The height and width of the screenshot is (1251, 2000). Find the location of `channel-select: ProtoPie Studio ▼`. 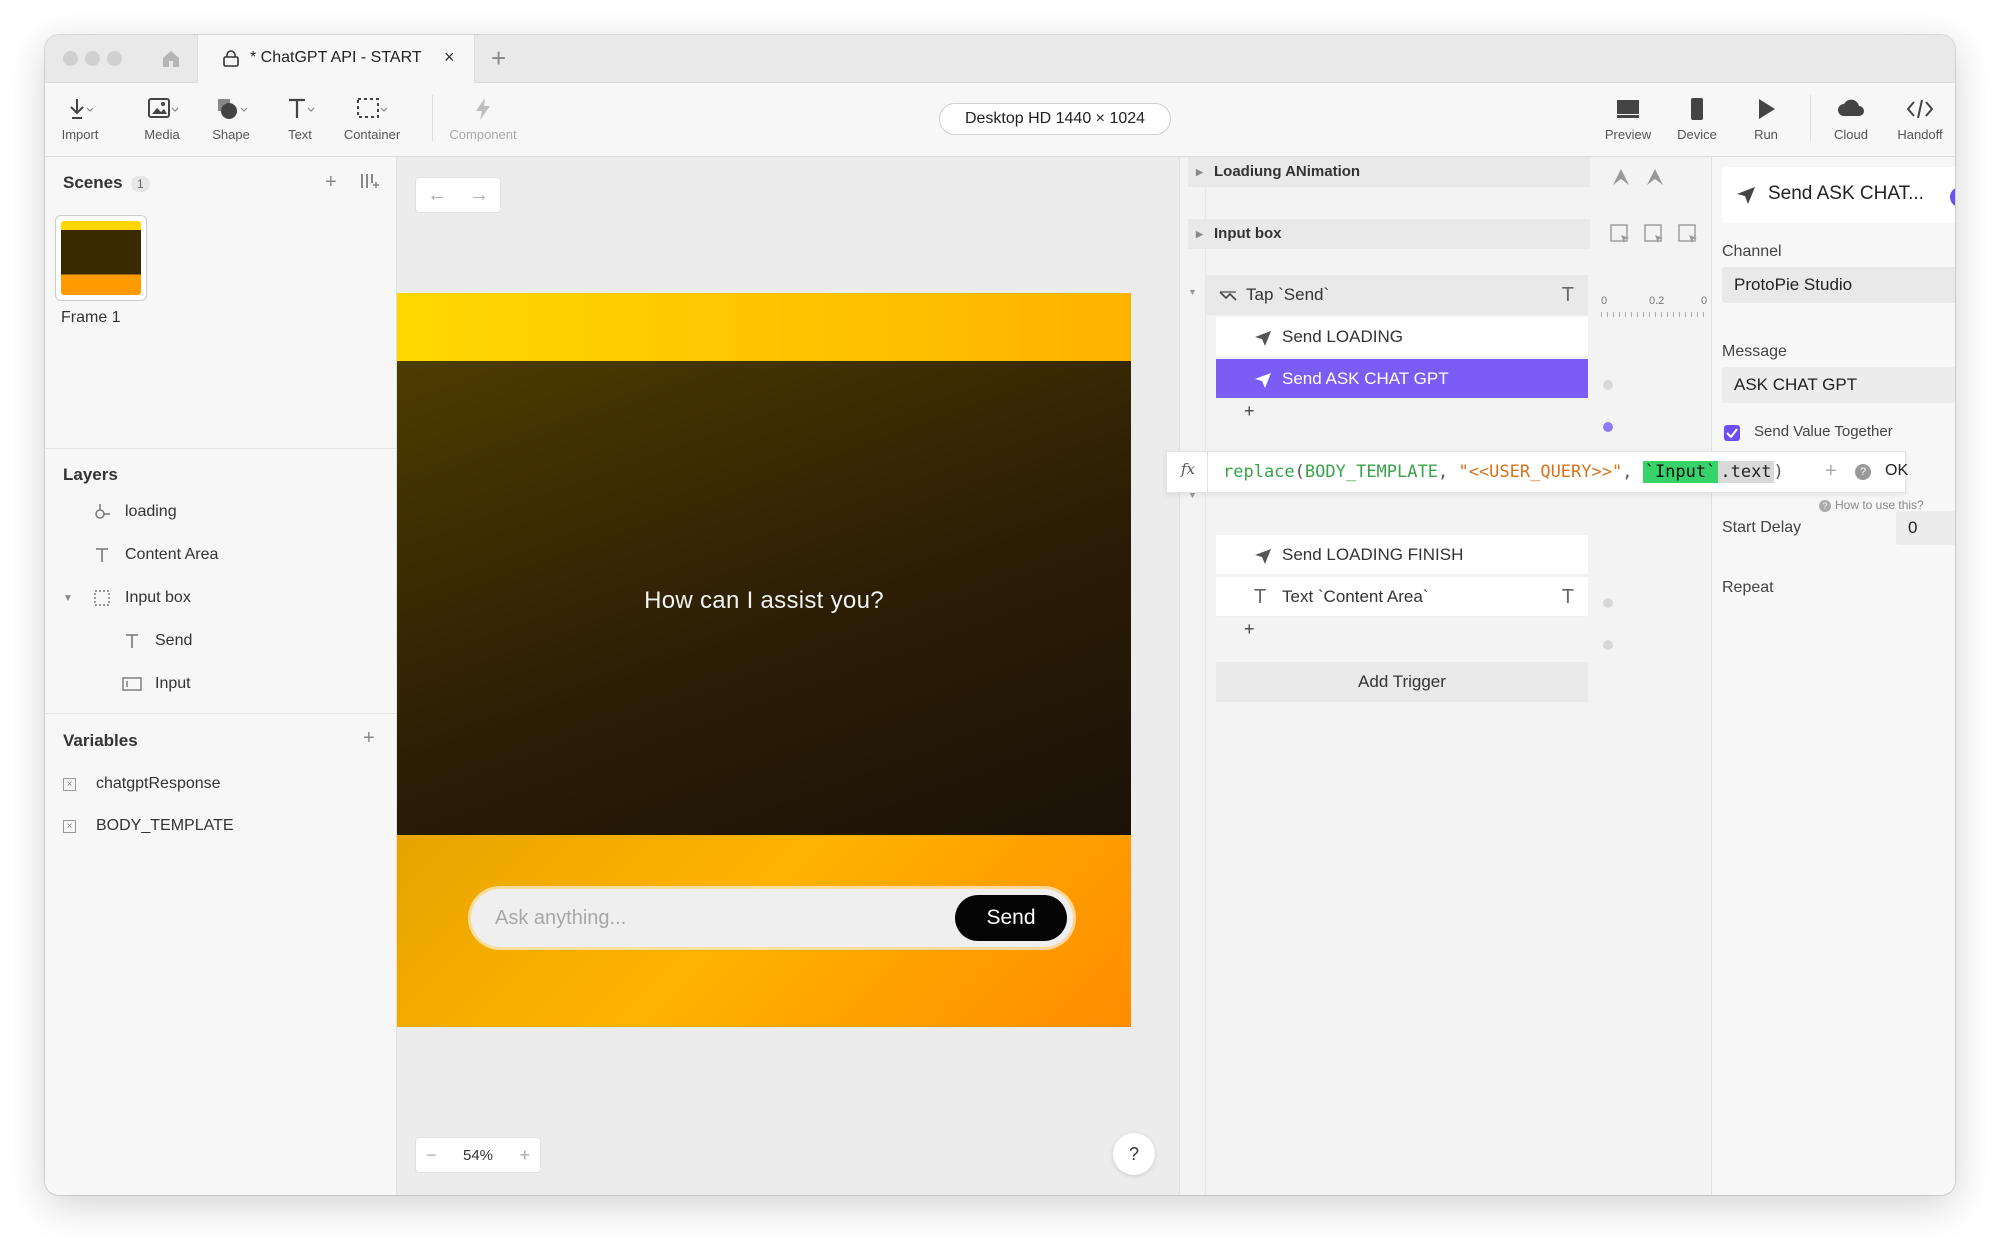

channel-select: ProtoPie Studio ▼ is located at coordinates (1838, 285).